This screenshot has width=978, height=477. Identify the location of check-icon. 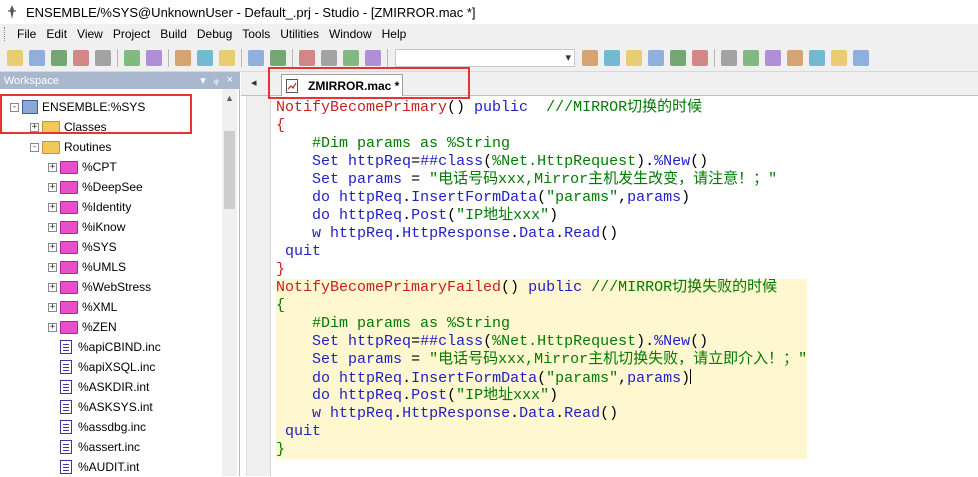
(351, 57).